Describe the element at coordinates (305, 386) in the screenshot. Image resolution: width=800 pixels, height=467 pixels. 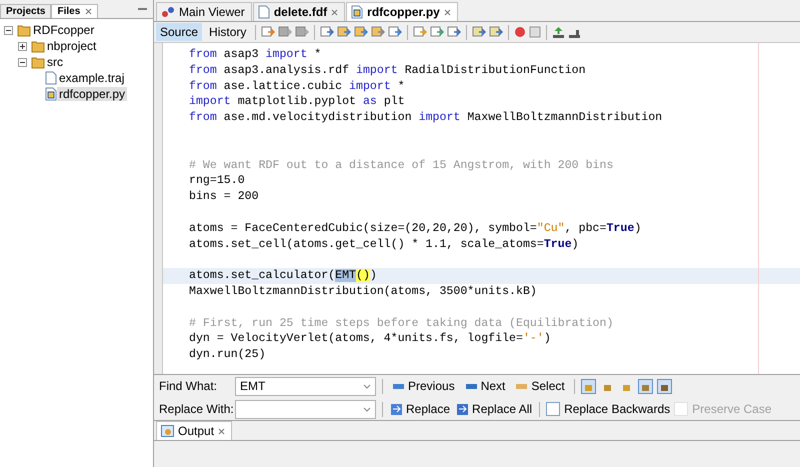
I see `find-field: EMT` at that location.